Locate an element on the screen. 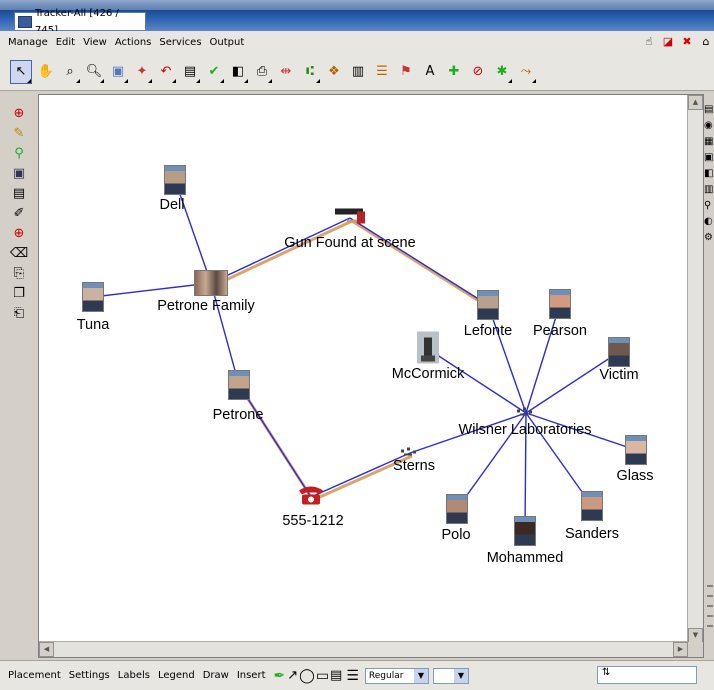  home-icon: ⌂ is located at coordinates (706, 41).